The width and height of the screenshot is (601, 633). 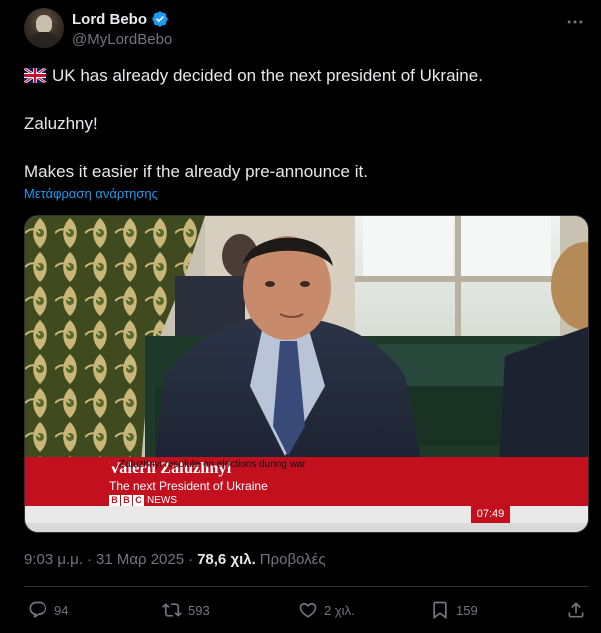 I want to click on lower-third-footer, so click(x=306, y=527).